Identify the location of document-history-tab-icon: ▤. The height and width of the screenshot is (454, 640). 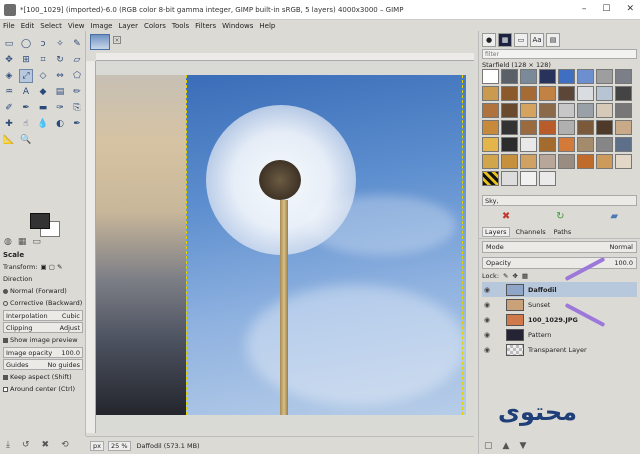
(553, 40).